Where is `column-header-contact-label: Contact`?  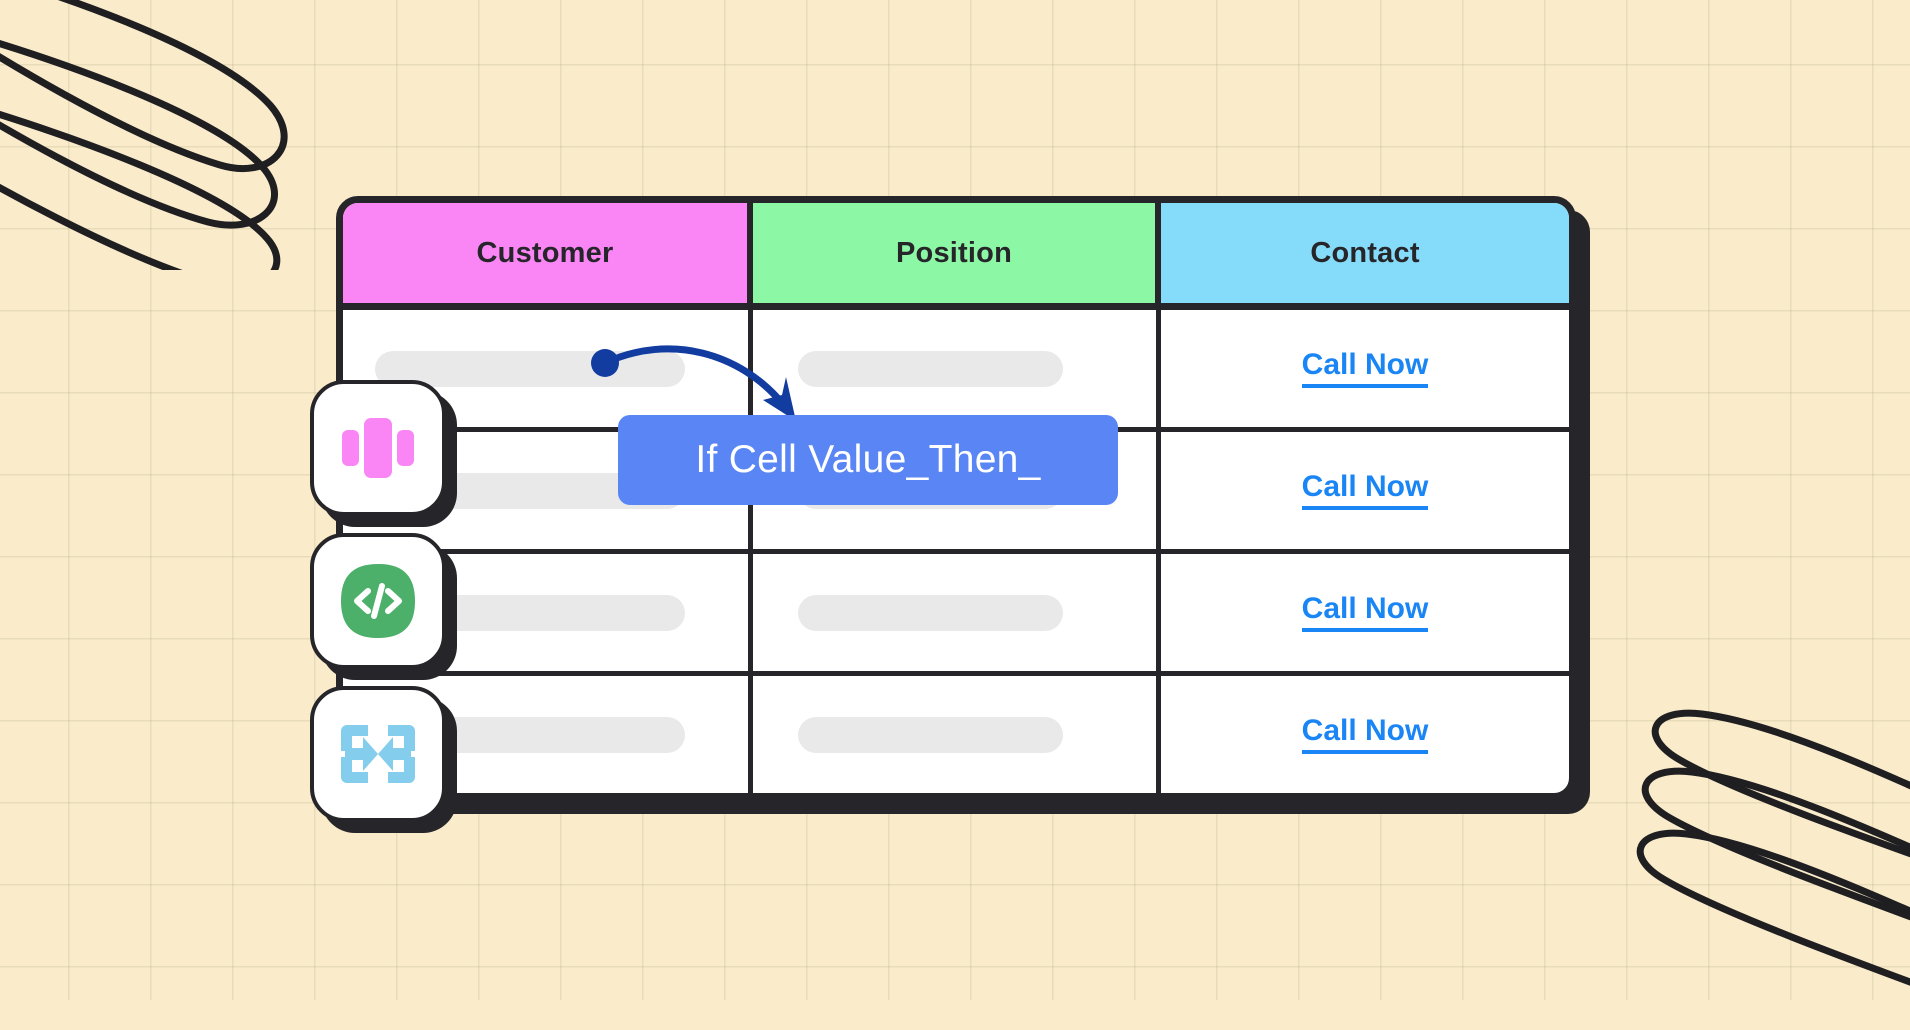
column-header-contact-label: Contact is located at coordinates (1365, 252).